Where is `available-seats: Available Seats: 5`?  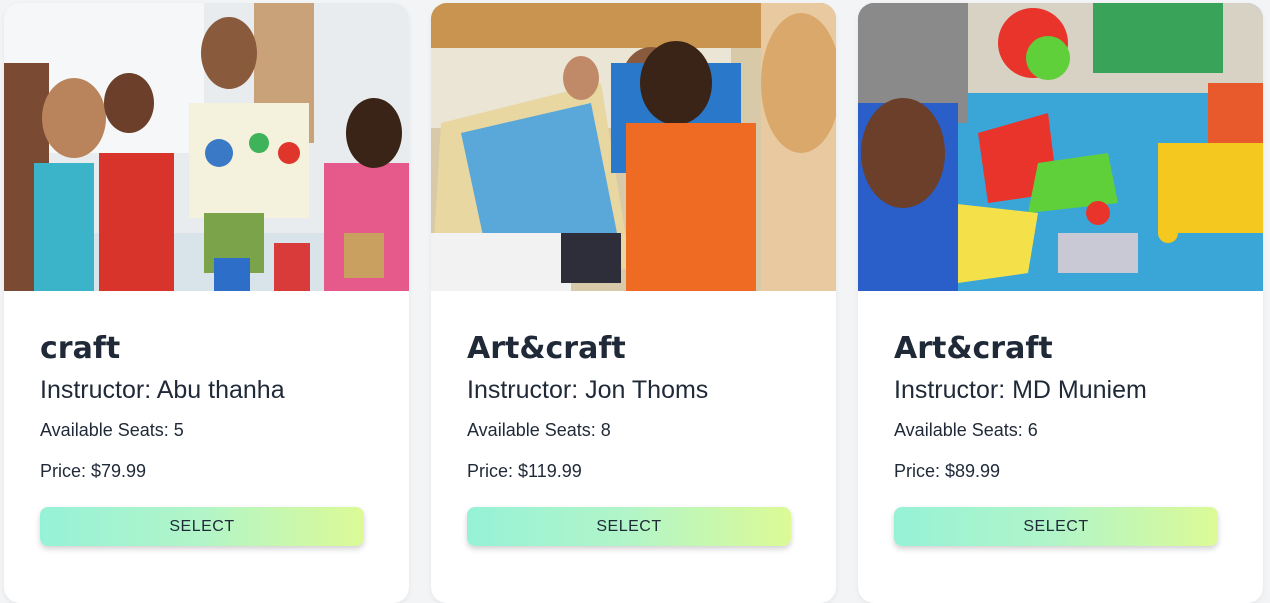 available-seats: Available Seats: 5 is located at coordinates (112, 430).